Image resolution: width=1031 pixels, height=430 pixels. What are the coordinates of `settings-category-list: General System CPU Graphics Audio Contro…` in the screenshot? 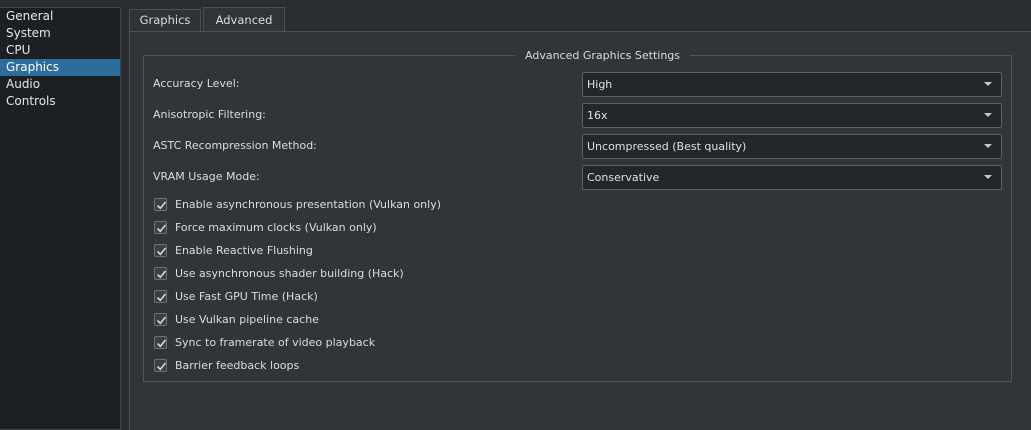 It's located at (60, 218).